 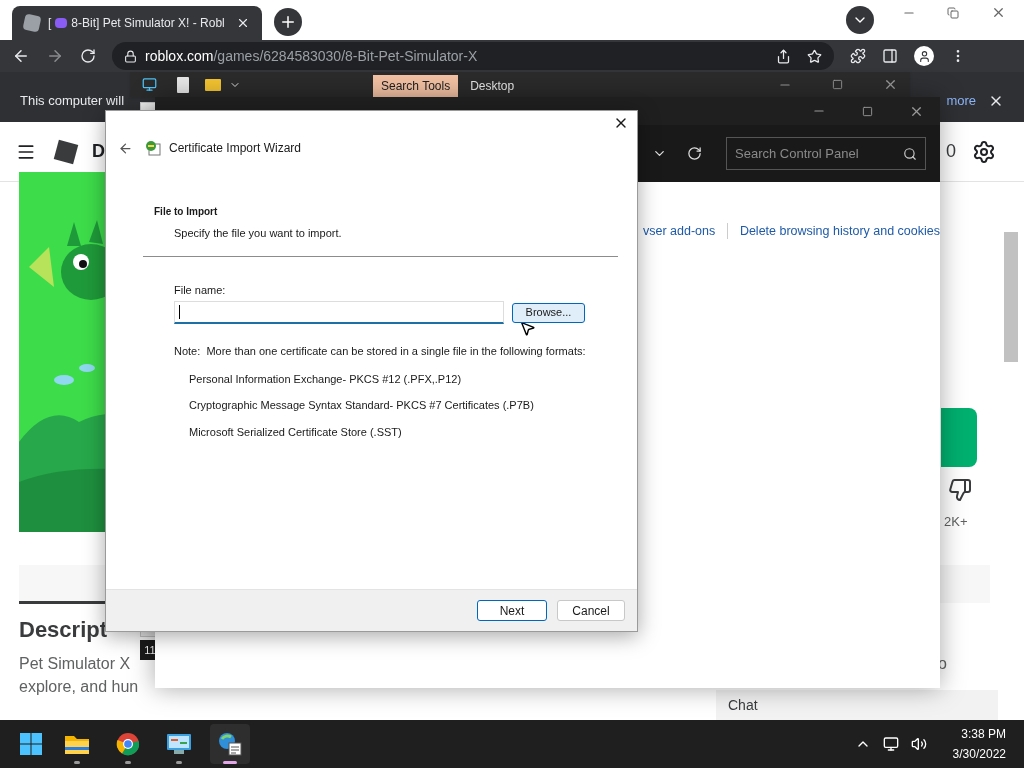 What do you see at coordinates (200, 290) in the screenshot?
I see `field-label: File name:` at bounding box center [200, 290].